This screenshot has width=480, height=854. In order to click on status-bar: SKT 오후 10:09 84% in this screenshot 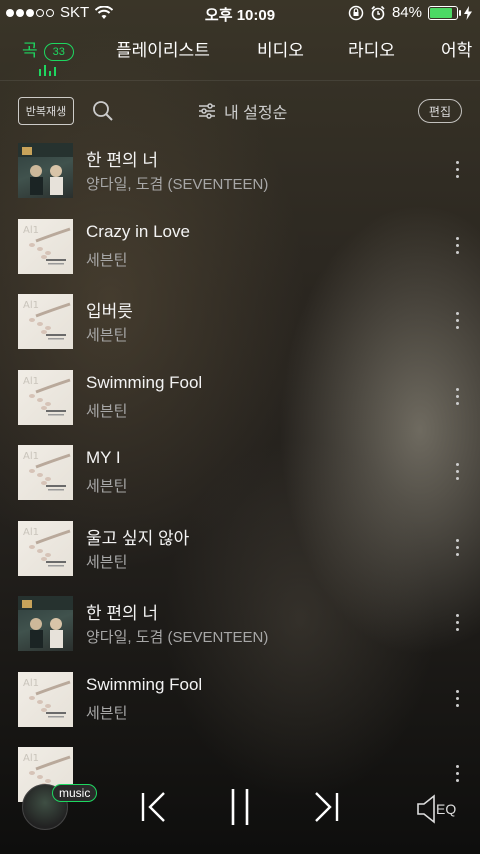, I will do `click(240, 13)`.